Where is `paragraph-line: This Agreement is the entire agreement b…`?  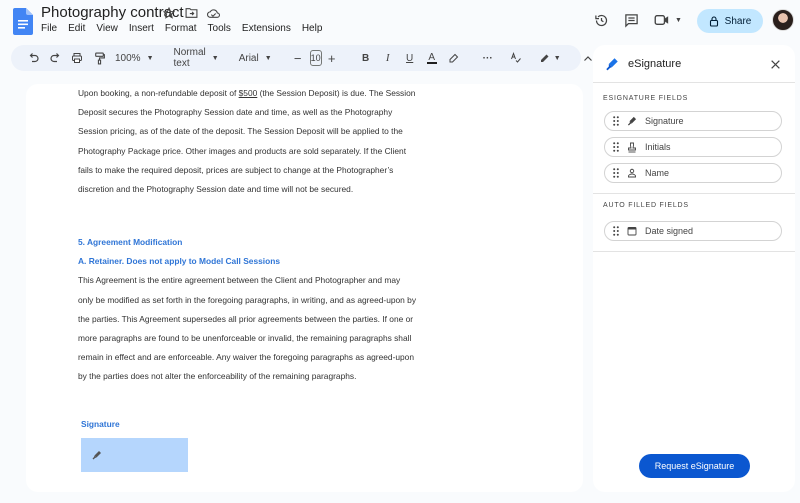
paragraph-line: This Agreement is the entire agreement b… is located at coordinates (239, 280).